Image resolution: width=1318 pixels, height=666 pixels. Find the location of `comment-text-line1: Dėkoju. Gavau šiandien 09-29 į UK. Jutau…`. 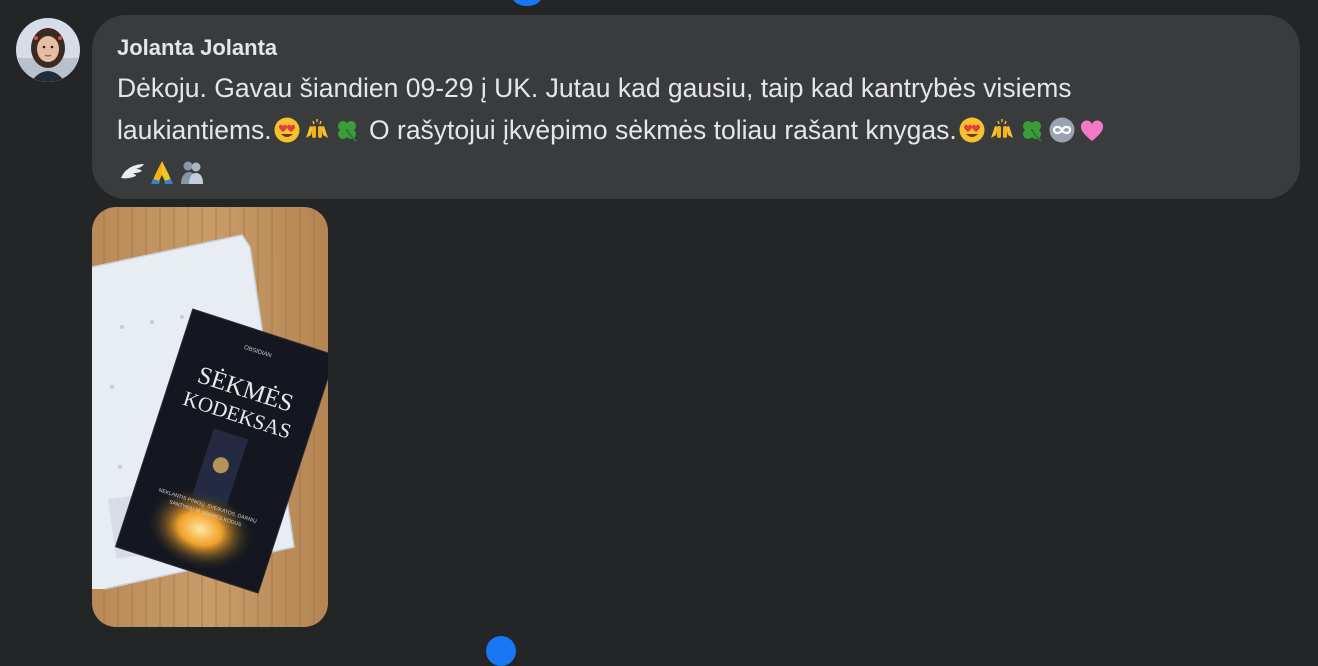

comment-text-line1: Dėkoju. Gavau šiandien 09-29 į UK. Jutau… is located at coordinates (594, 88).